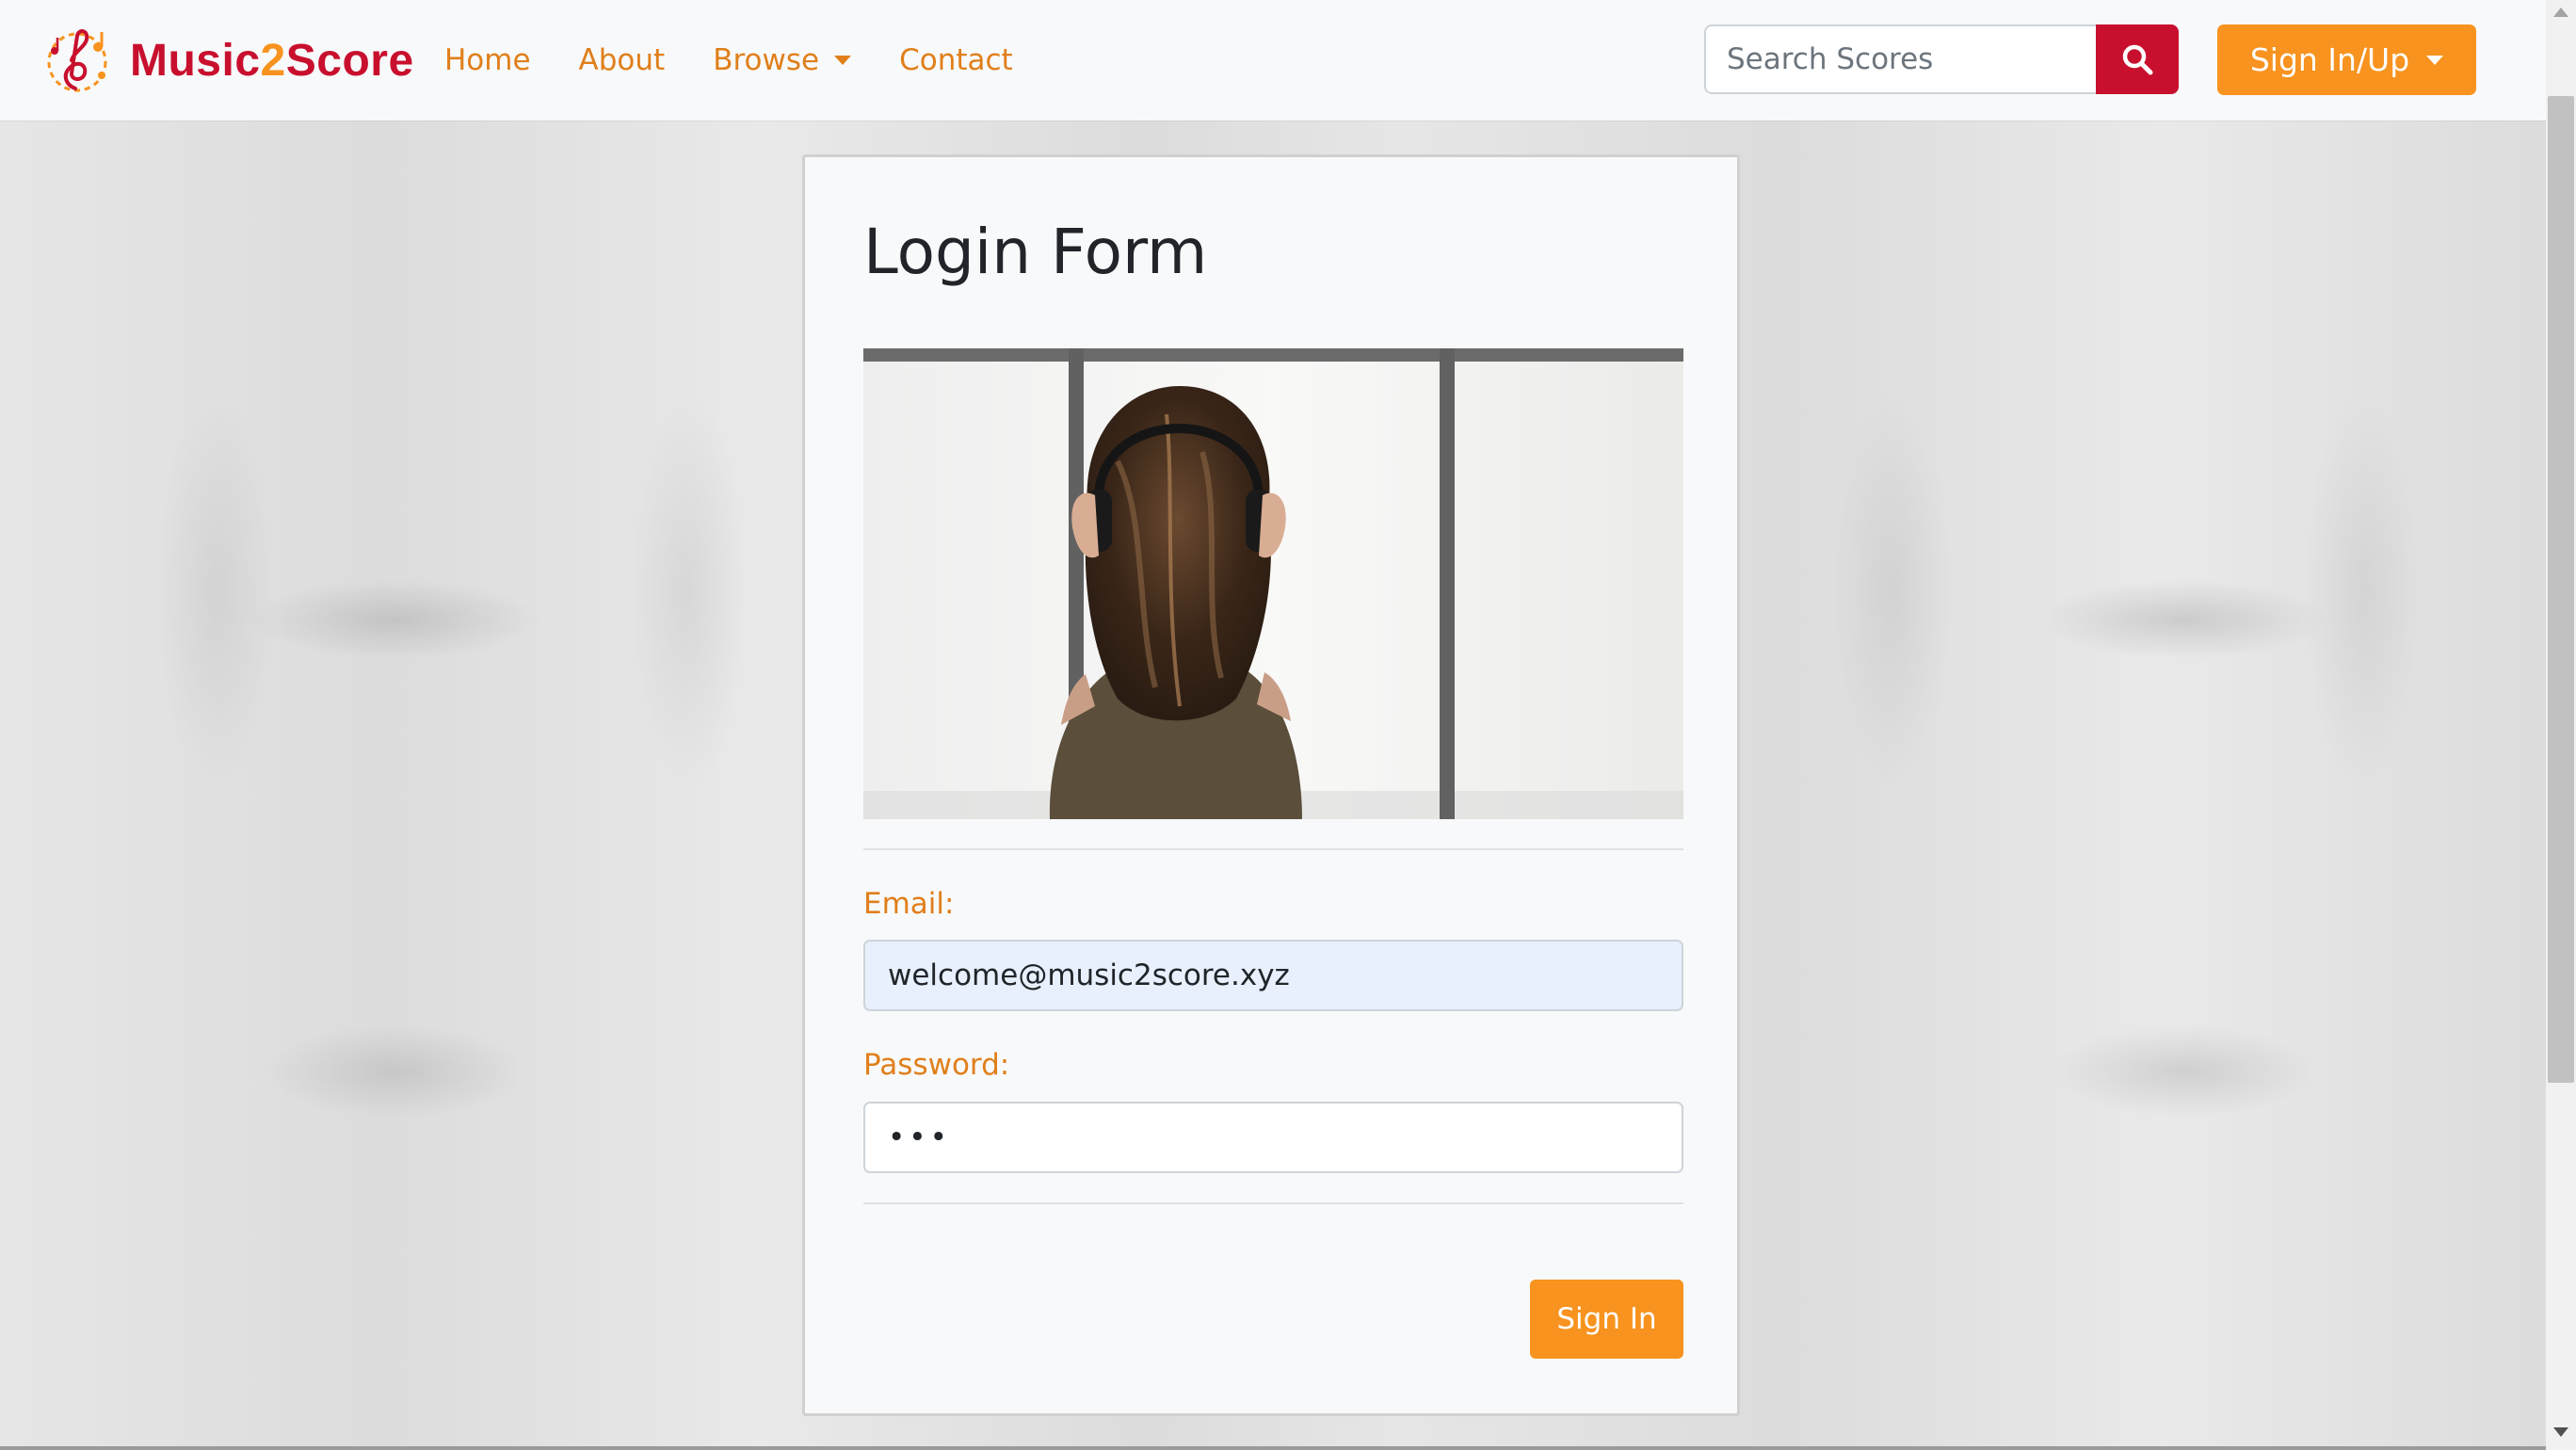  What do you see at coordinates (487, 60) in the screenshot?
I see `nav-home-link: Home` at bounding box center [487, 60].